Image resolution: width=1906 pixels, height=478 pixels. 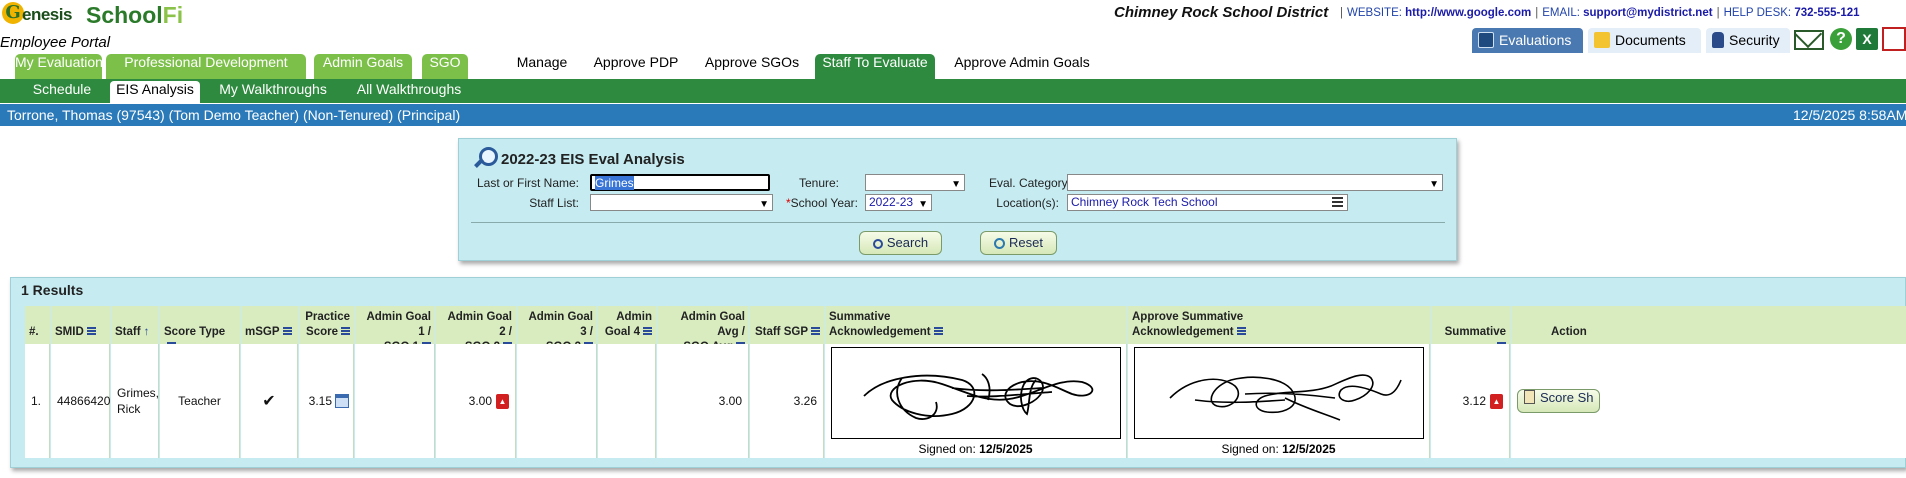 What do you see at coordinates (636, 66) in the screenshot?
I see `tab-approve-pdp: Approve PDP` at bounding box center [636, 66].